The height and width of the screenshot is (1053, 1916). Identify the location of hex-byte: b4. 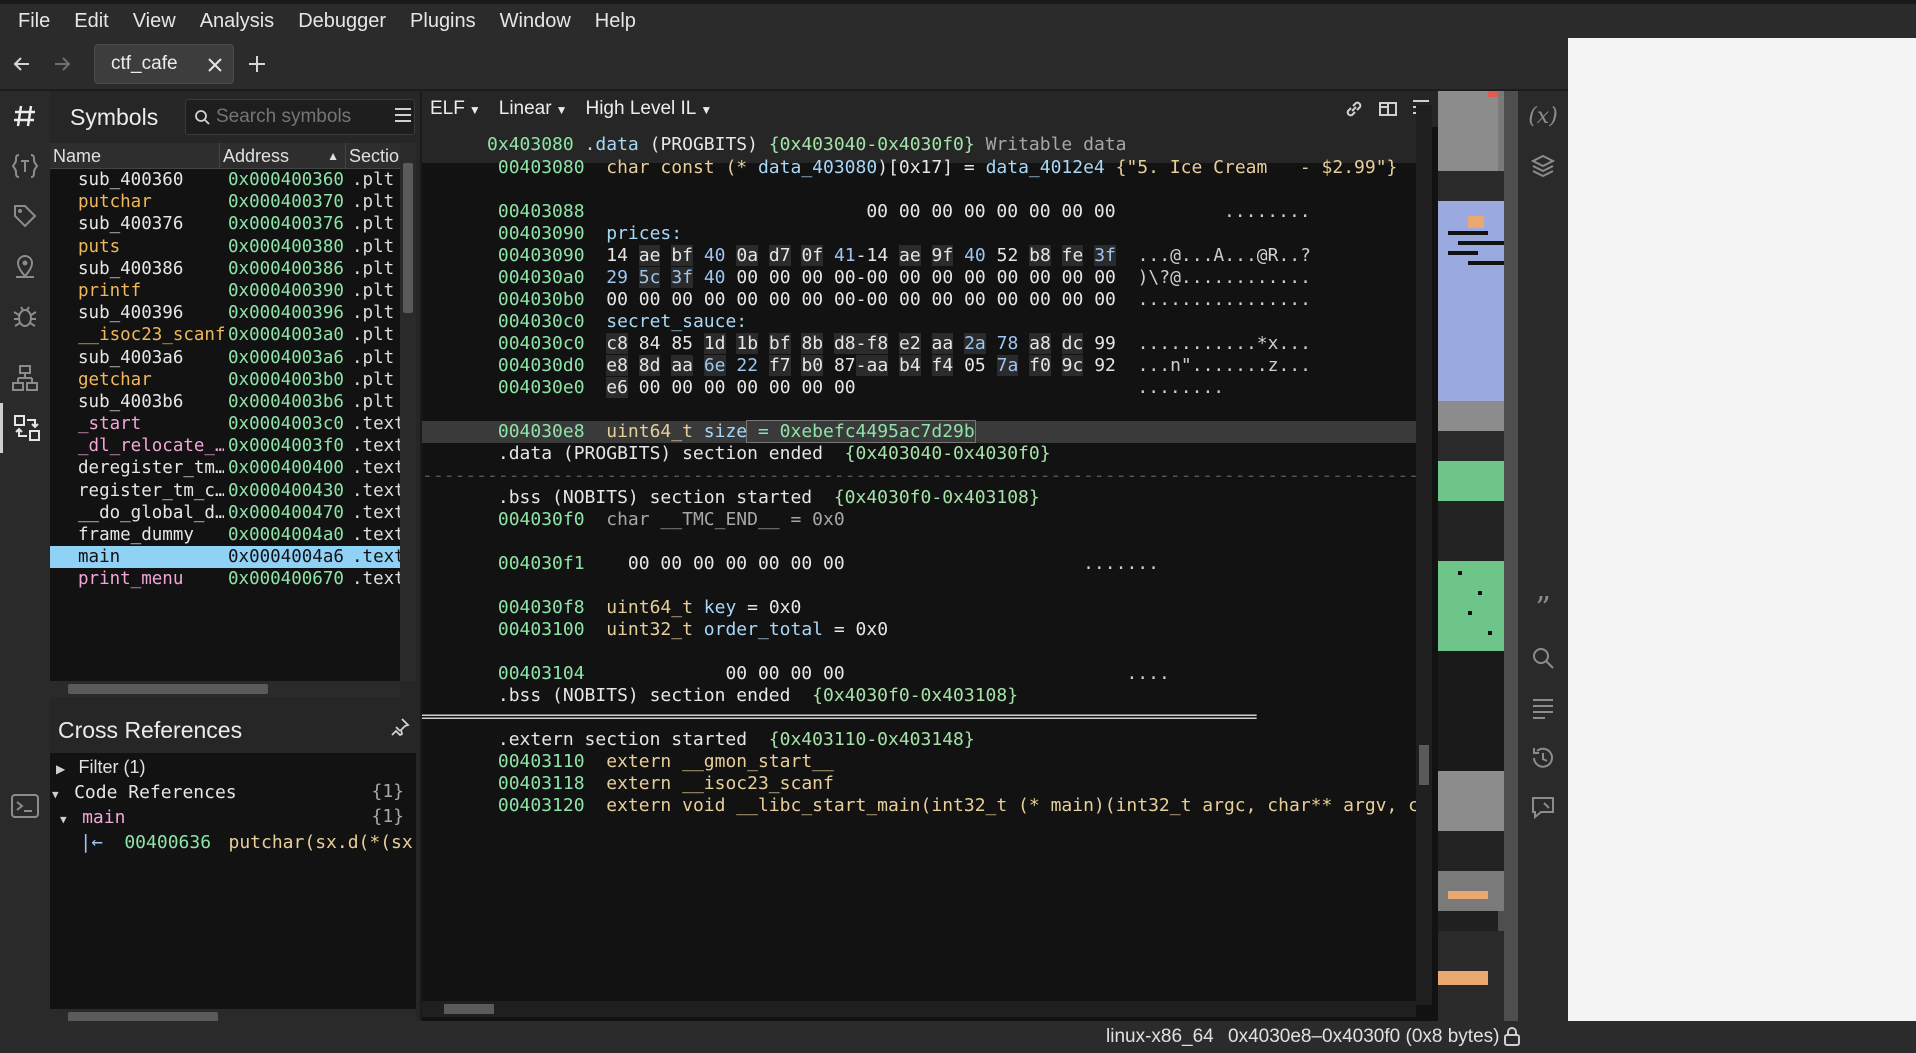
(910, 365).